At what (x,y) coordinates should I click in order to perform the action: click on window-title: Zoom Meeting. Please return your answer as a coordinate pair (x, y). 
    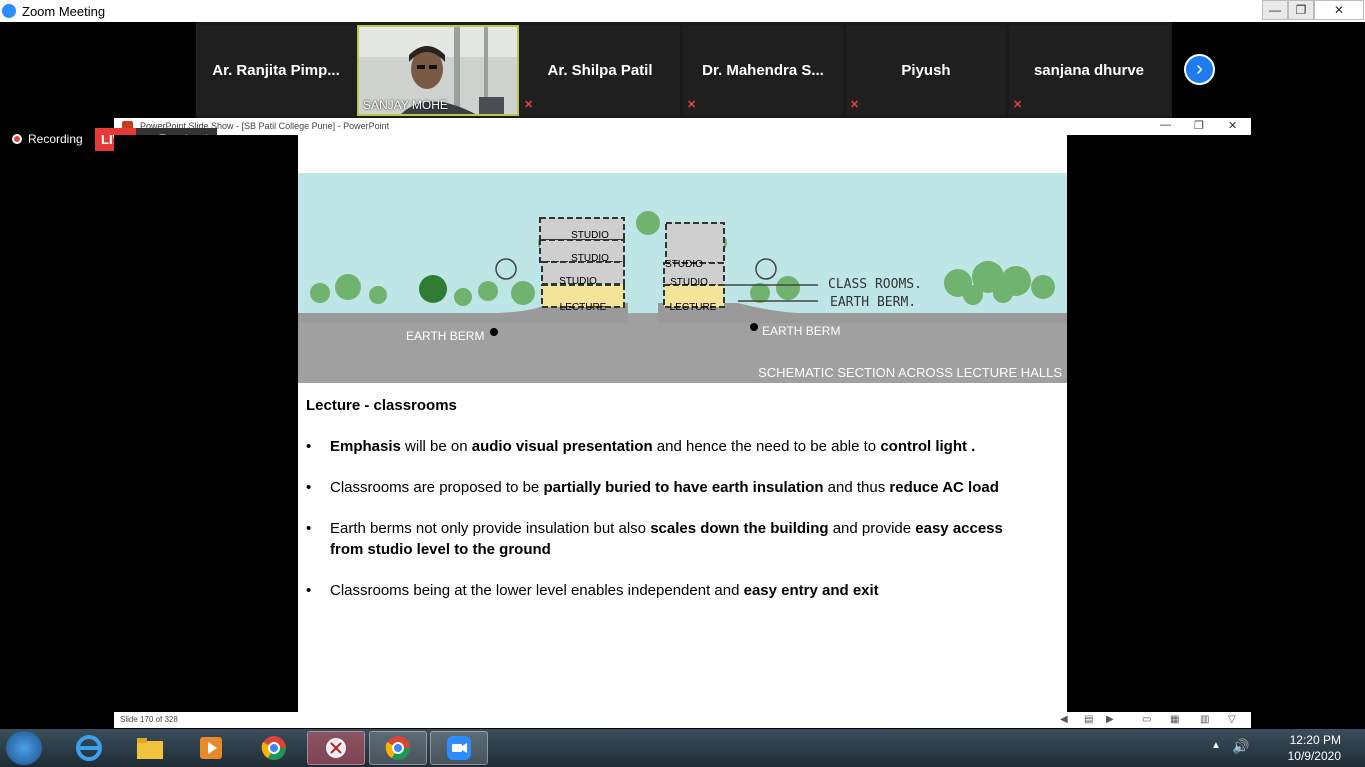
    Looking at the image, I should click on (64, 11).